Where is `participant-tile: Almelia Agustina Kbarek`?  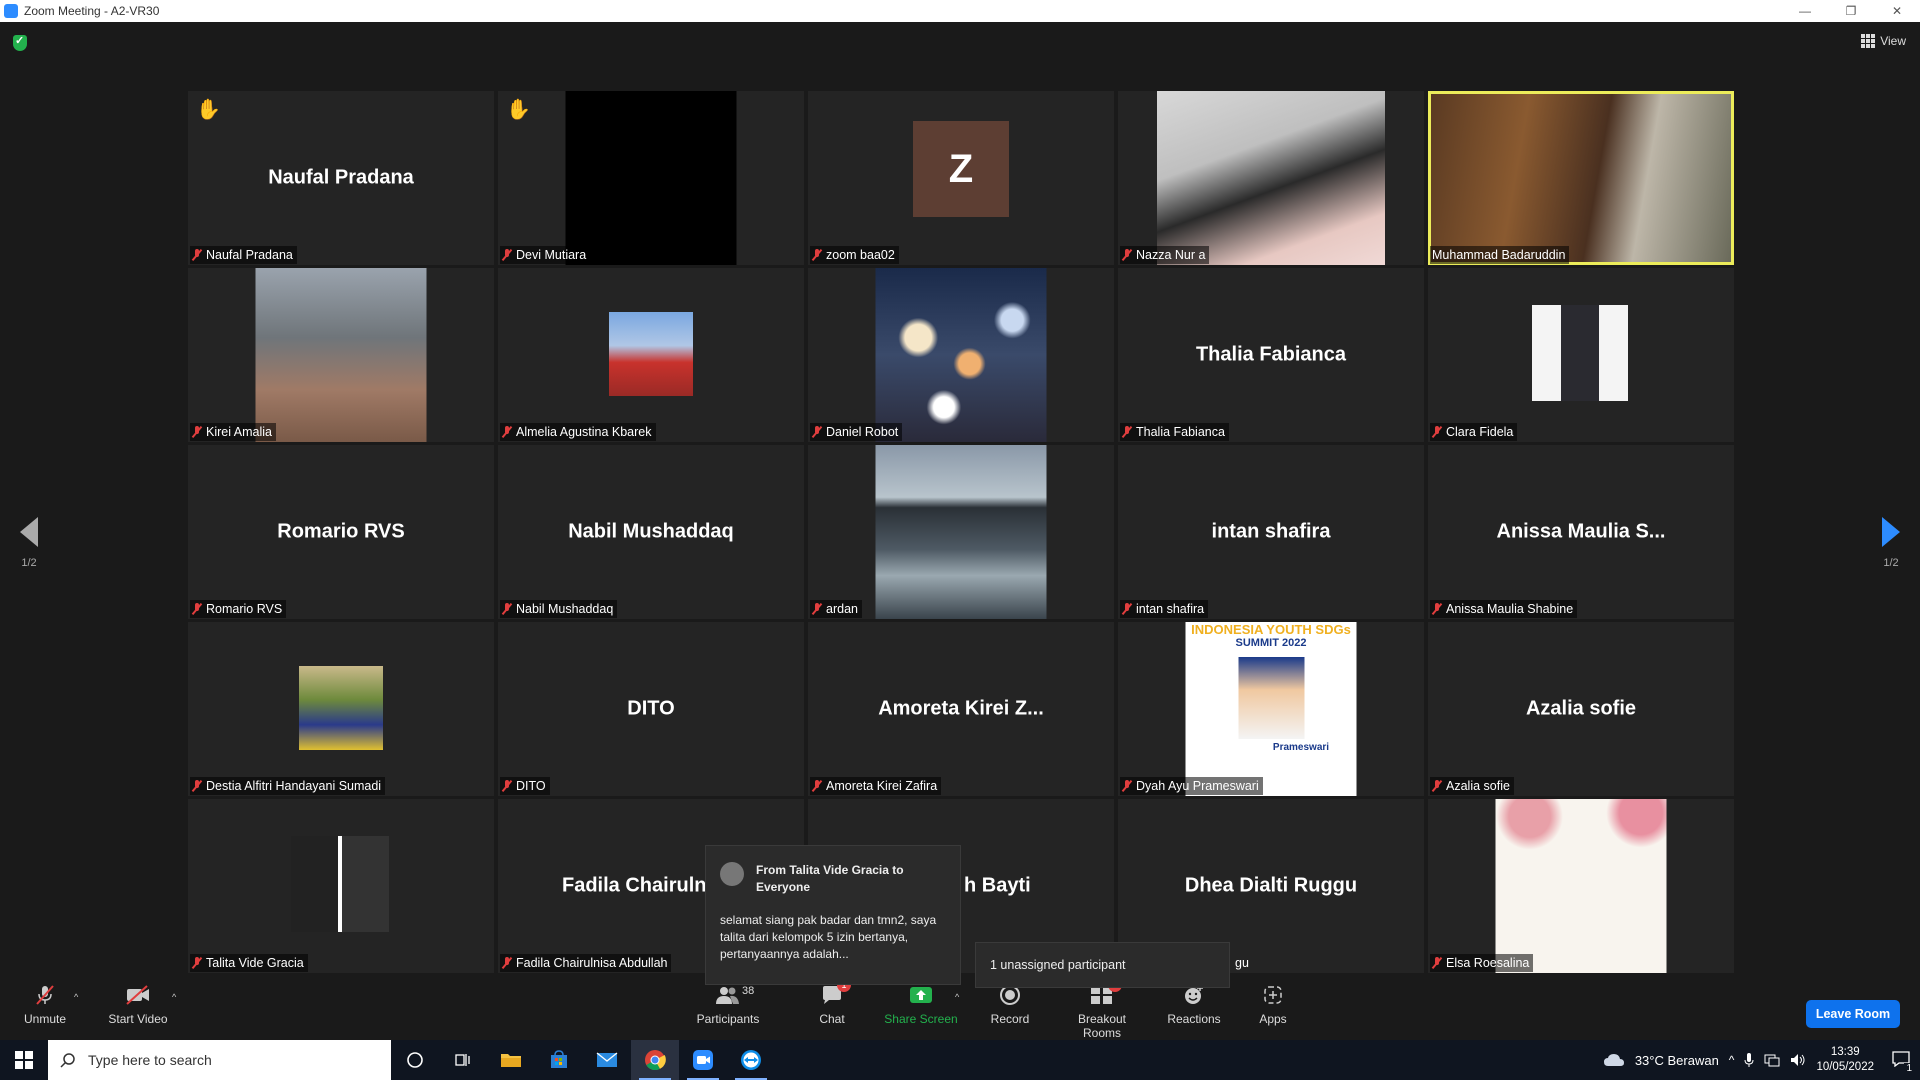
participant-tile: Almelia Agustina Kbarek is located at coordinates (651, 355).